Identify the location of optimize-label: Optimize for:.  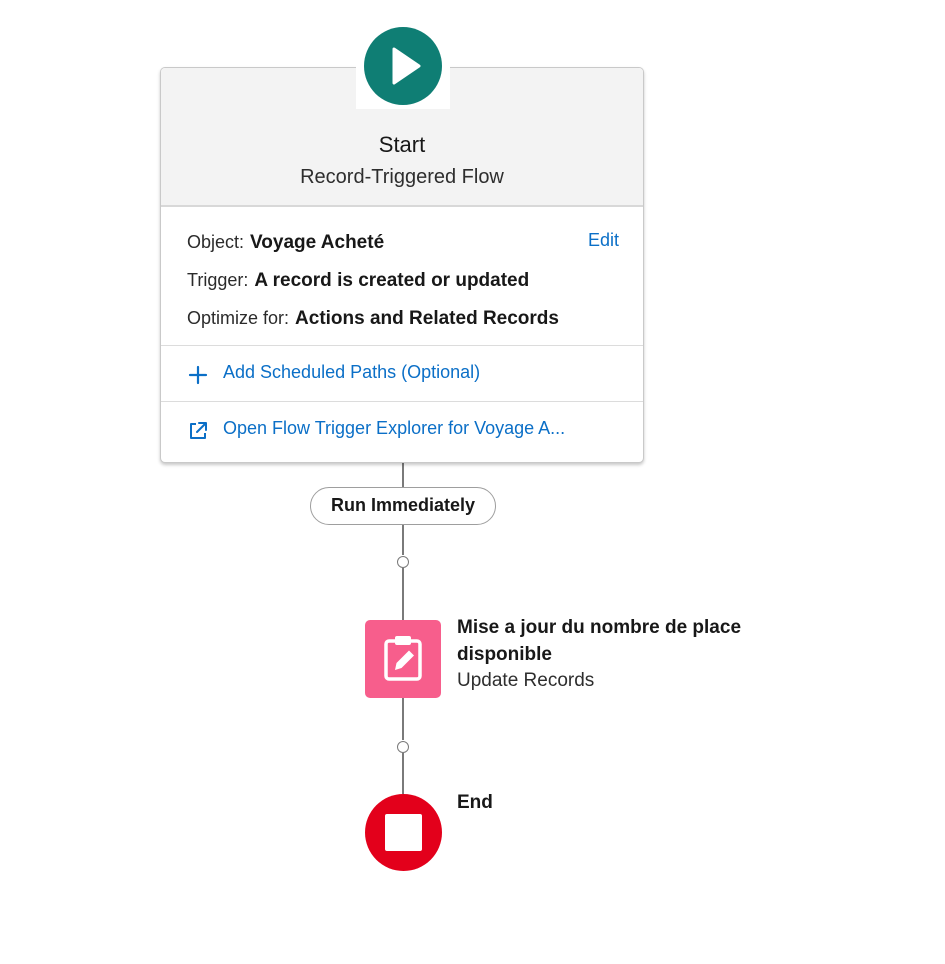
(238, 318).